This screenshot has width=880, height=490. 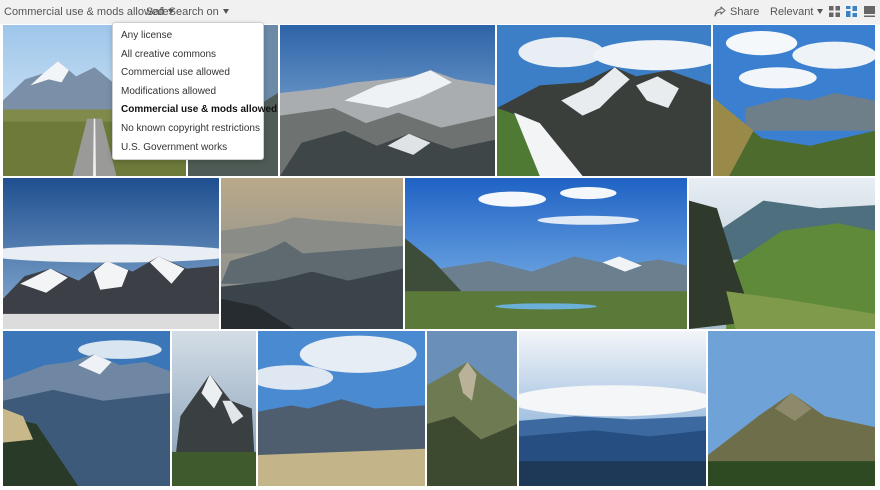 What do you see at coordinates (195, 110) in the screenshot?
I see `license-option-commercial-mods: Commercial use & mods allowed` at bounding box center [195, 110].